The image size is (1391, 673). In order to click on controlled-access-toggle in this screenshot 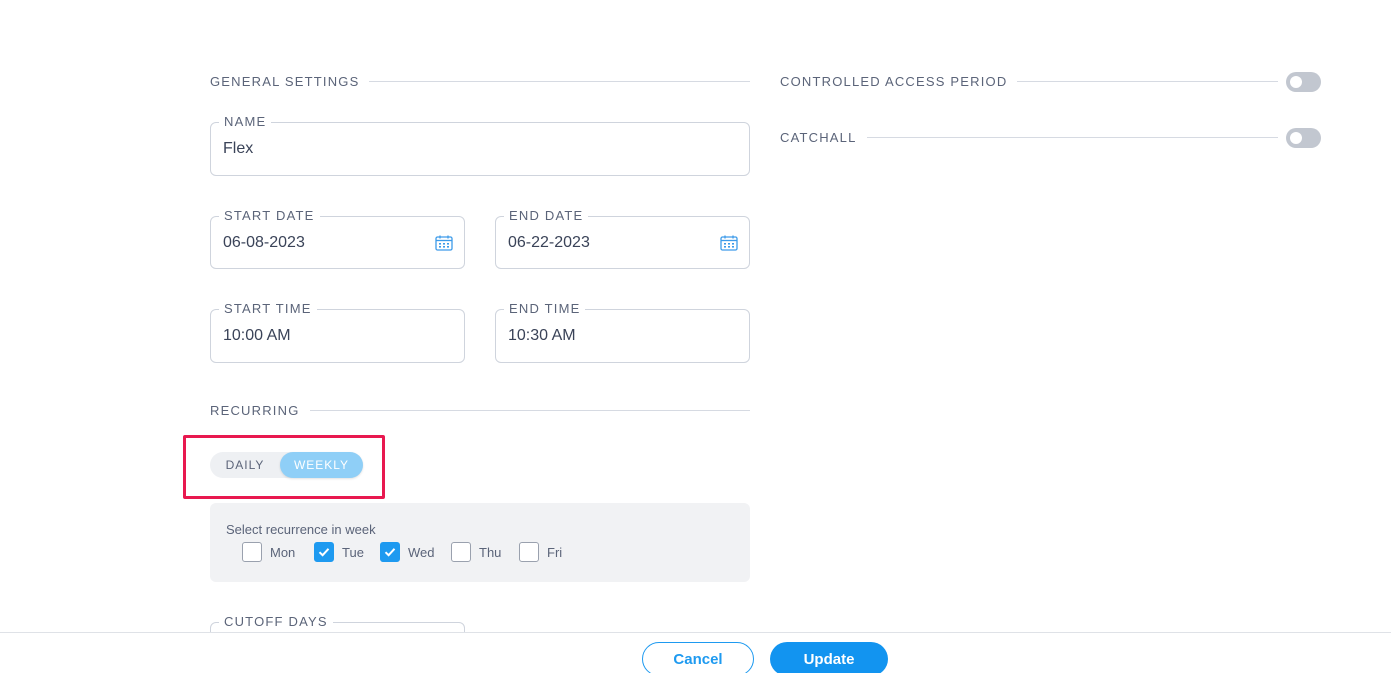, I will do `click(1303, 82)`.